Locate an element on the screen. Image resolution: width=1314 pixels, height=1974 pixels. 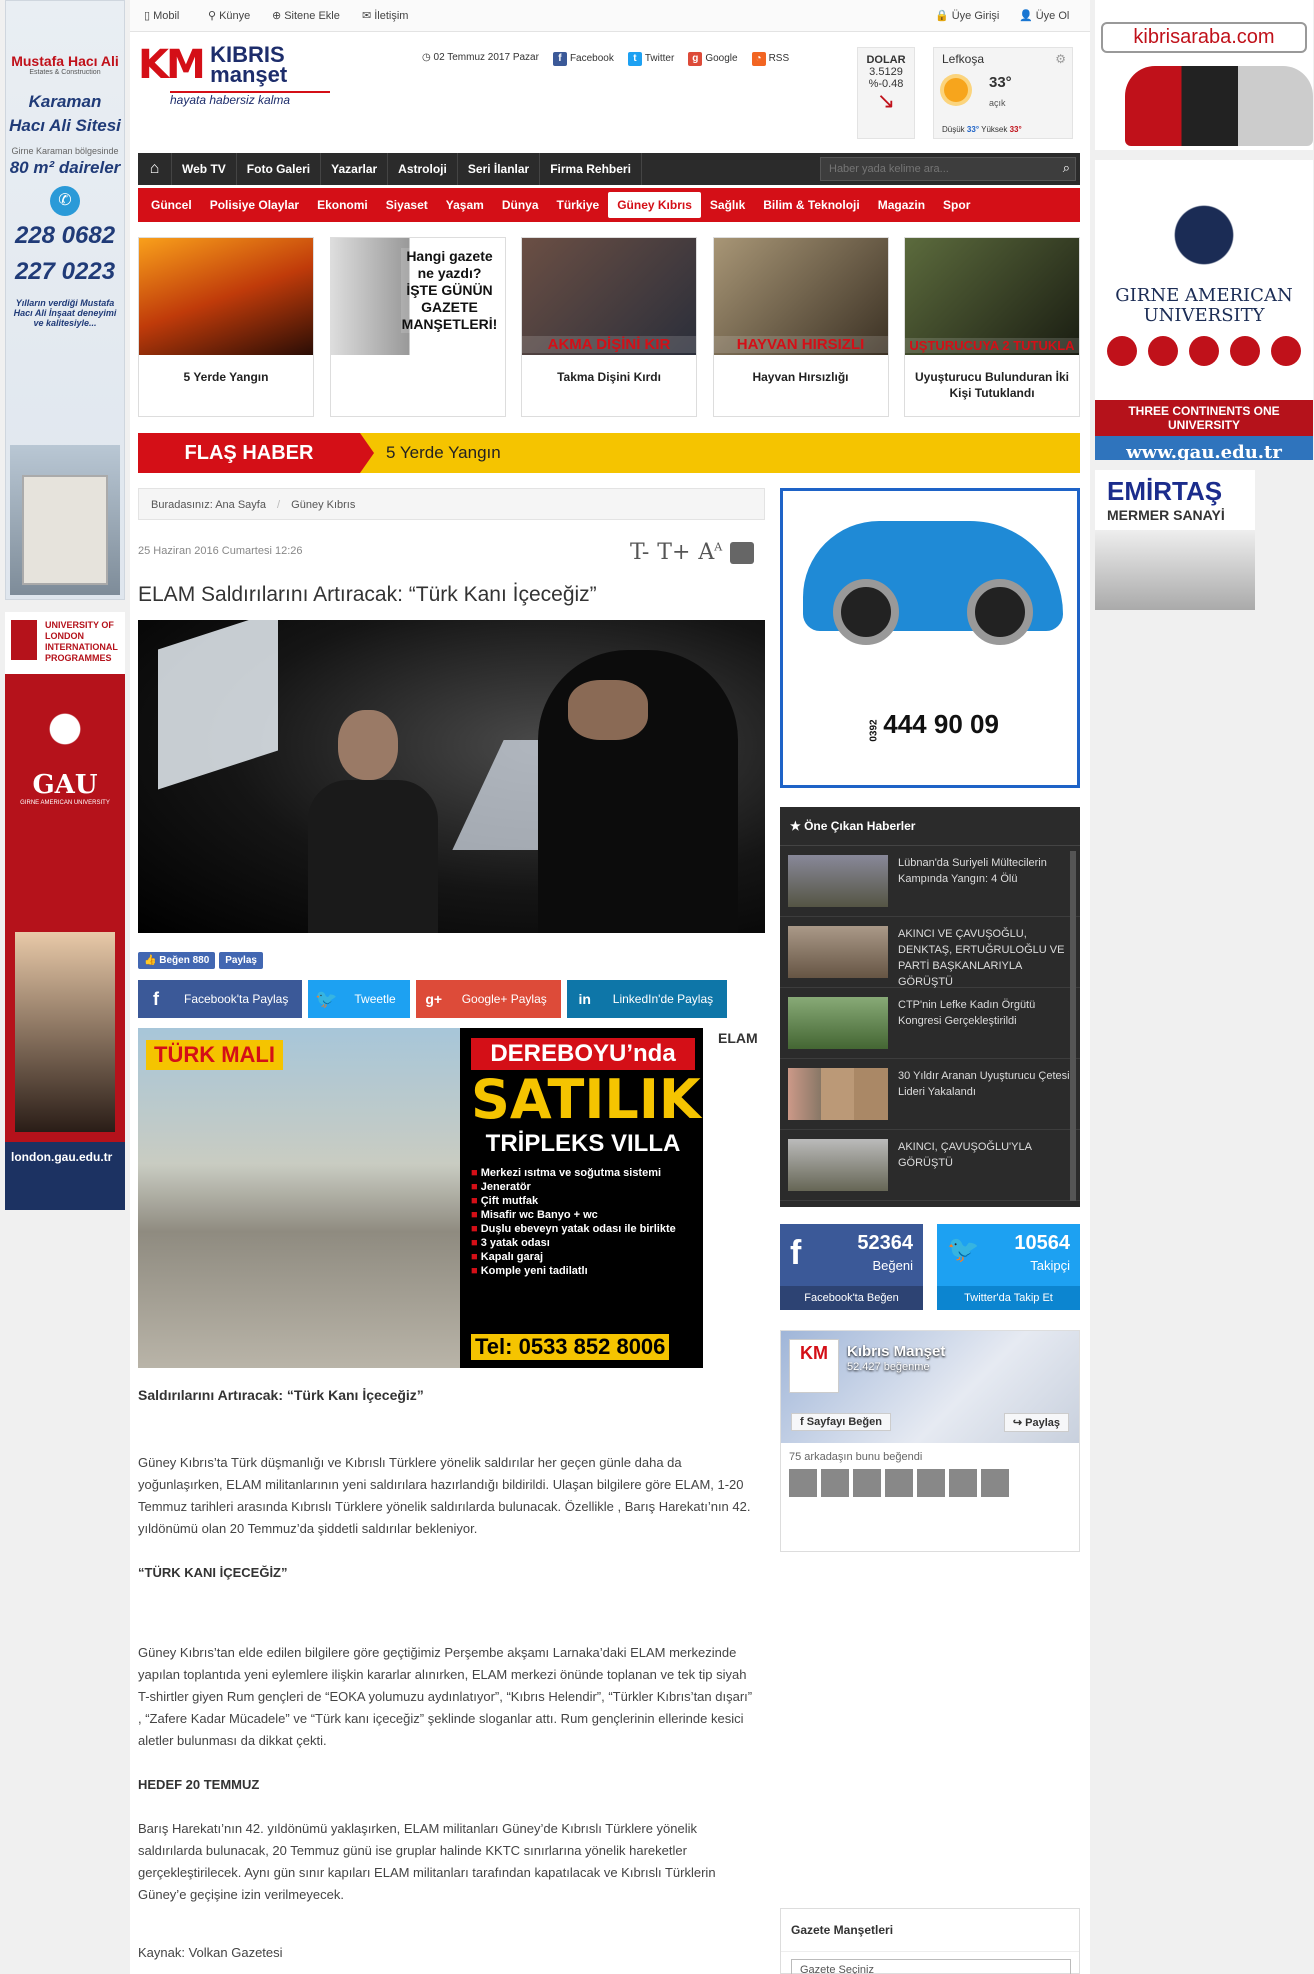
cat-guney-kibris: Güney Kıbrıs is located at coordinates (654, 205).